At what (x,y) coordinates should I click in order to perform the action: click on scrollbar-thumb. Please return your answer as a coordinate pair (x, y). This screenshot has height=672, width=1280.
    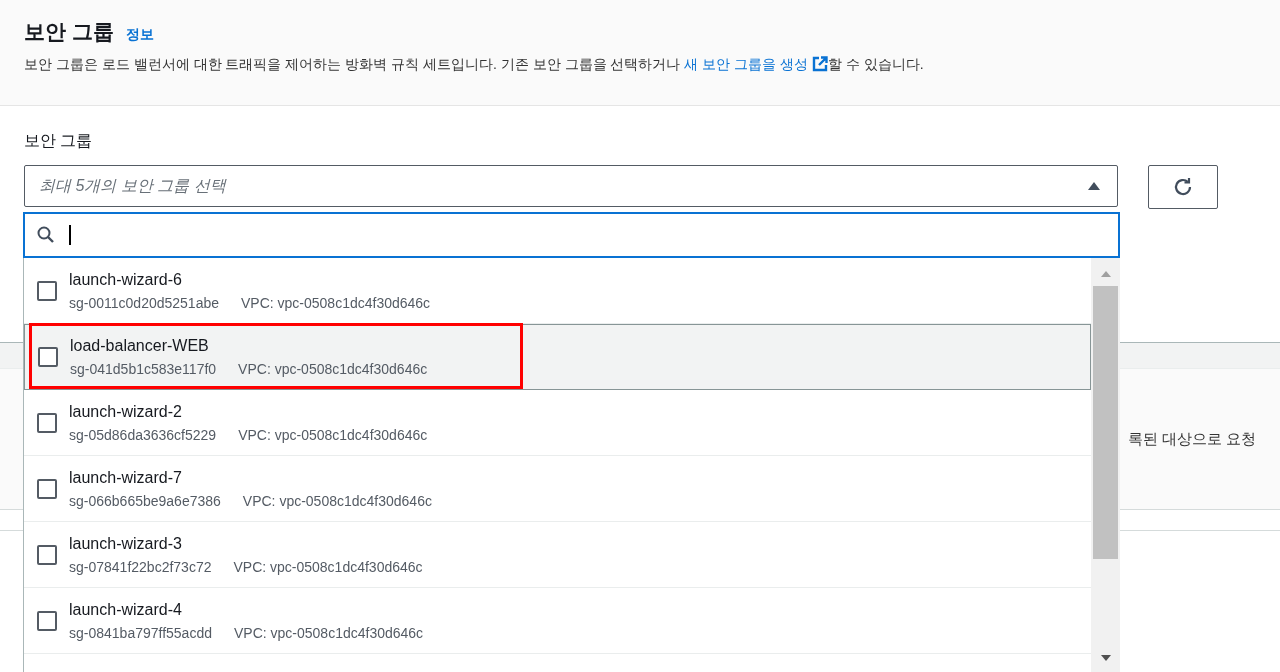
    Looking at the image, I should click on (1105, 422).